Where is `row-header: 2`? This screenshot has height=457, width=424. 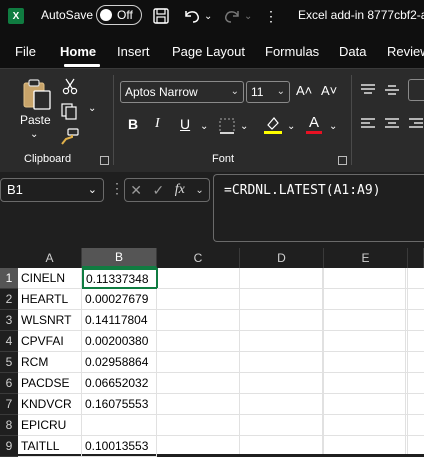 row-header: 2 is located at coordinates (9, 299).